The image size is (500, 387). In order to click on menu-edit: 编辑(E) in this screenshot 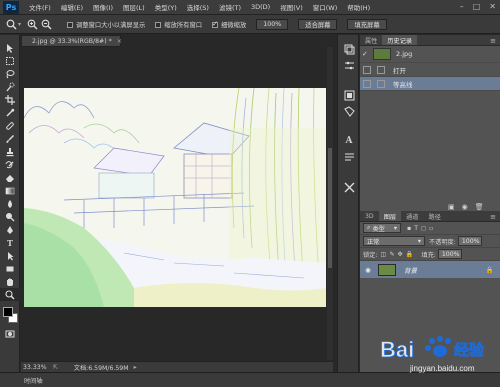, I will do `click(72, 7)`.